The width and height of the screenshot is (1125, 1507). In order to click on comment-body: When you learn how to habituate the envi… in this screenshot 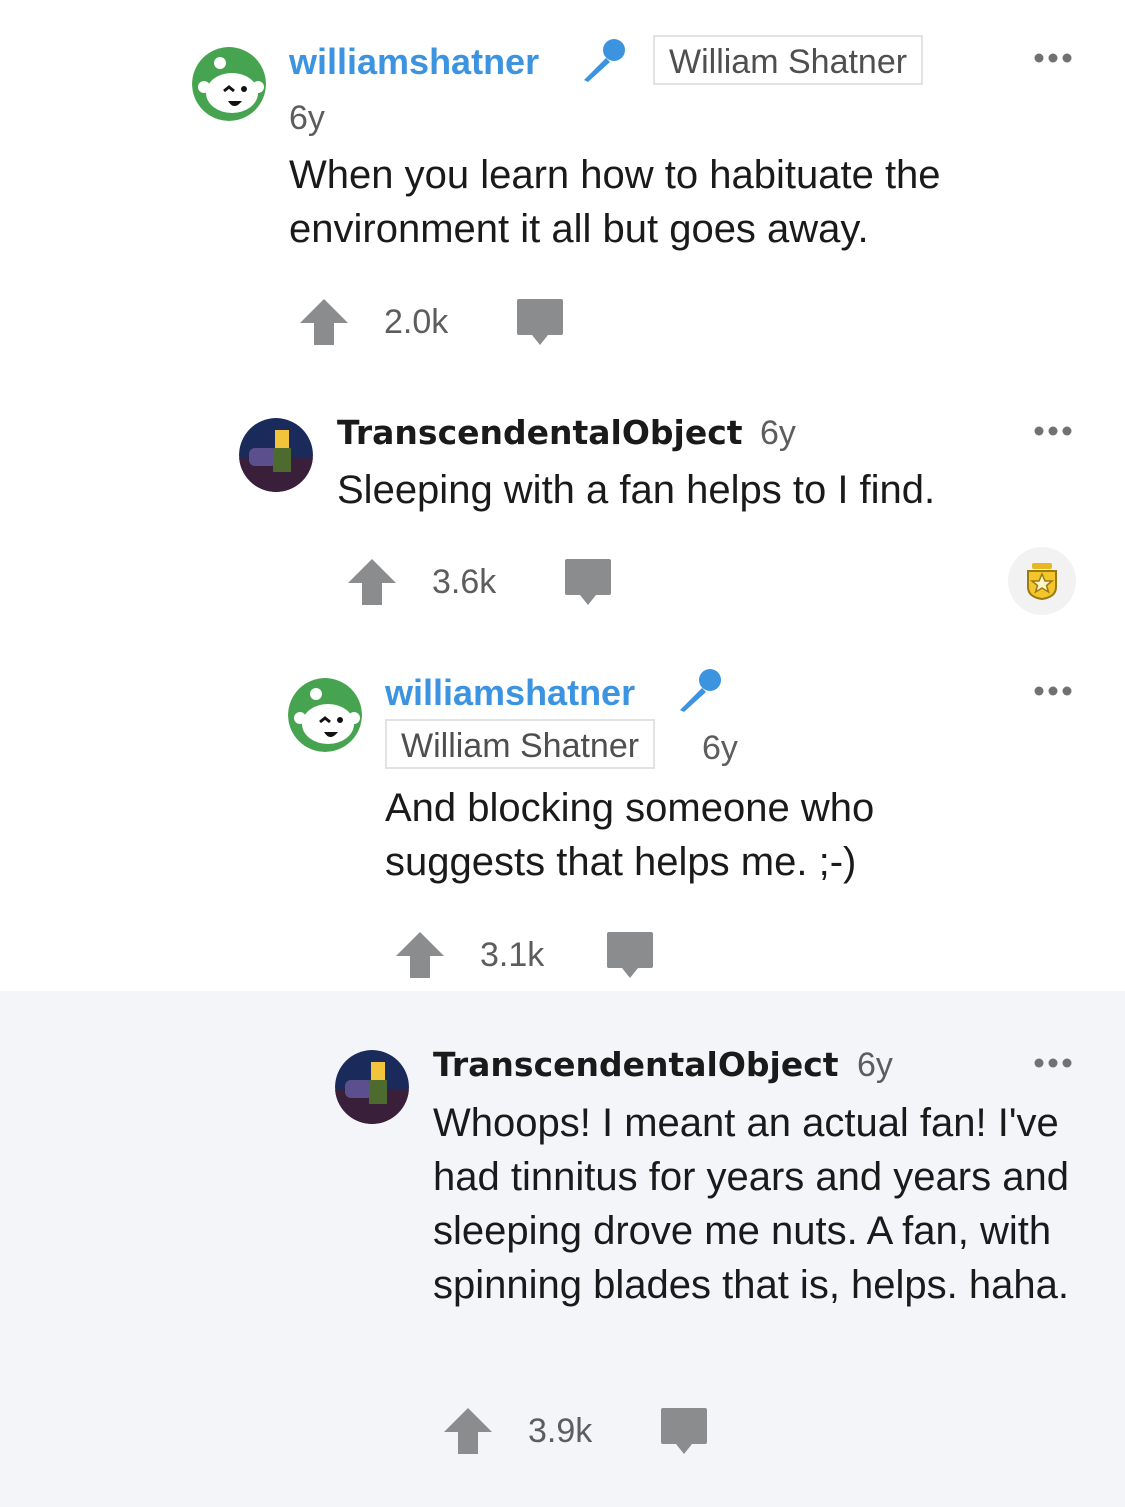, I will do `click(615, 202)`.